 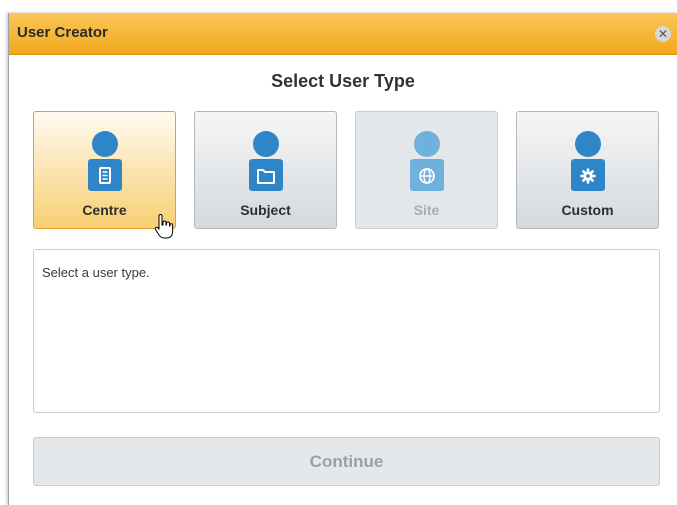 What do you see at coordinates (343, 34) in the screenshot?
I see `title-bar: User Creator ✕` at bounding box center [343, 34].